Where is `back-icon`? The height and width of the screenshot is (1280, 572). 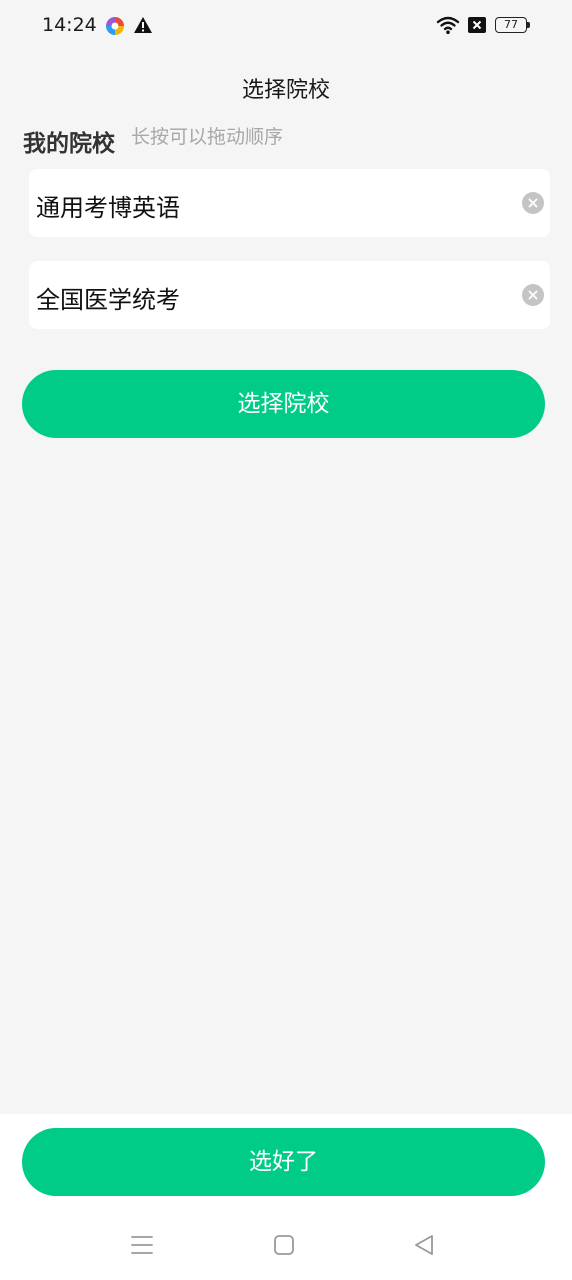 back-icon is located at coordinates (424, 1245).